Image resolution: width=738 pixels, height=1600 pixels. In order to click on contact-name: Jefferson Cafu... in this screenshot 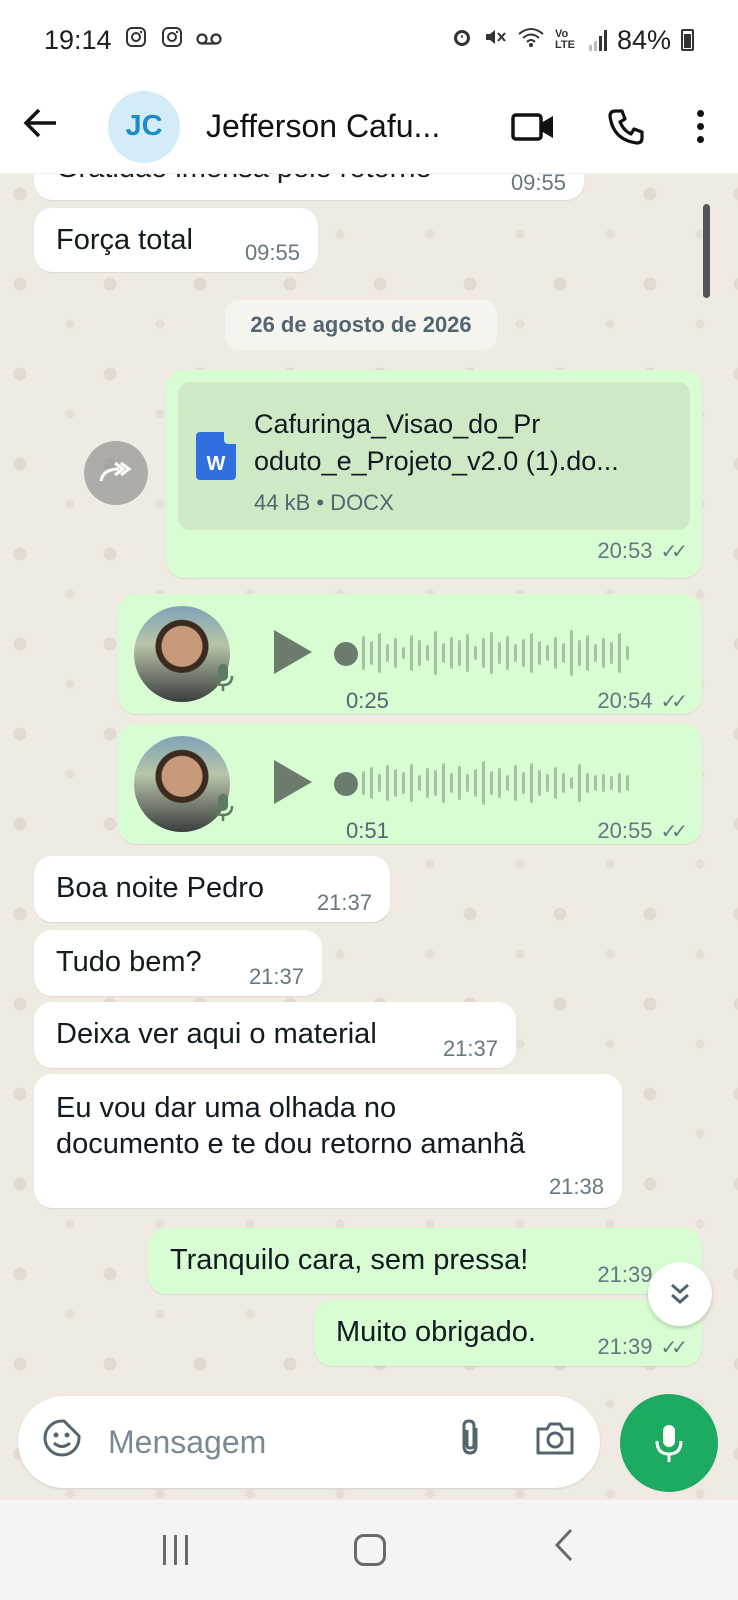, I will do `click(336, 126)`.